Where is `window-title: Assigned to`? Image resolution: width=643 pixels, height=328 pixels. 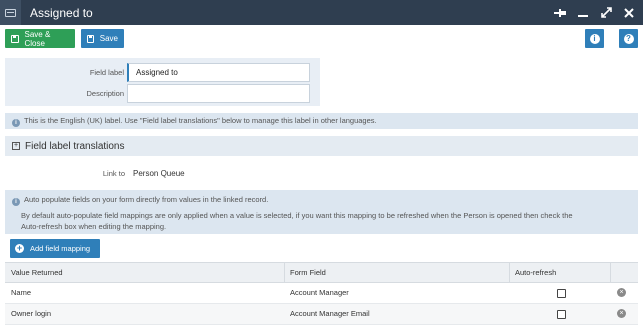 window-title: Assigned to is located at coordinates (61, 12).